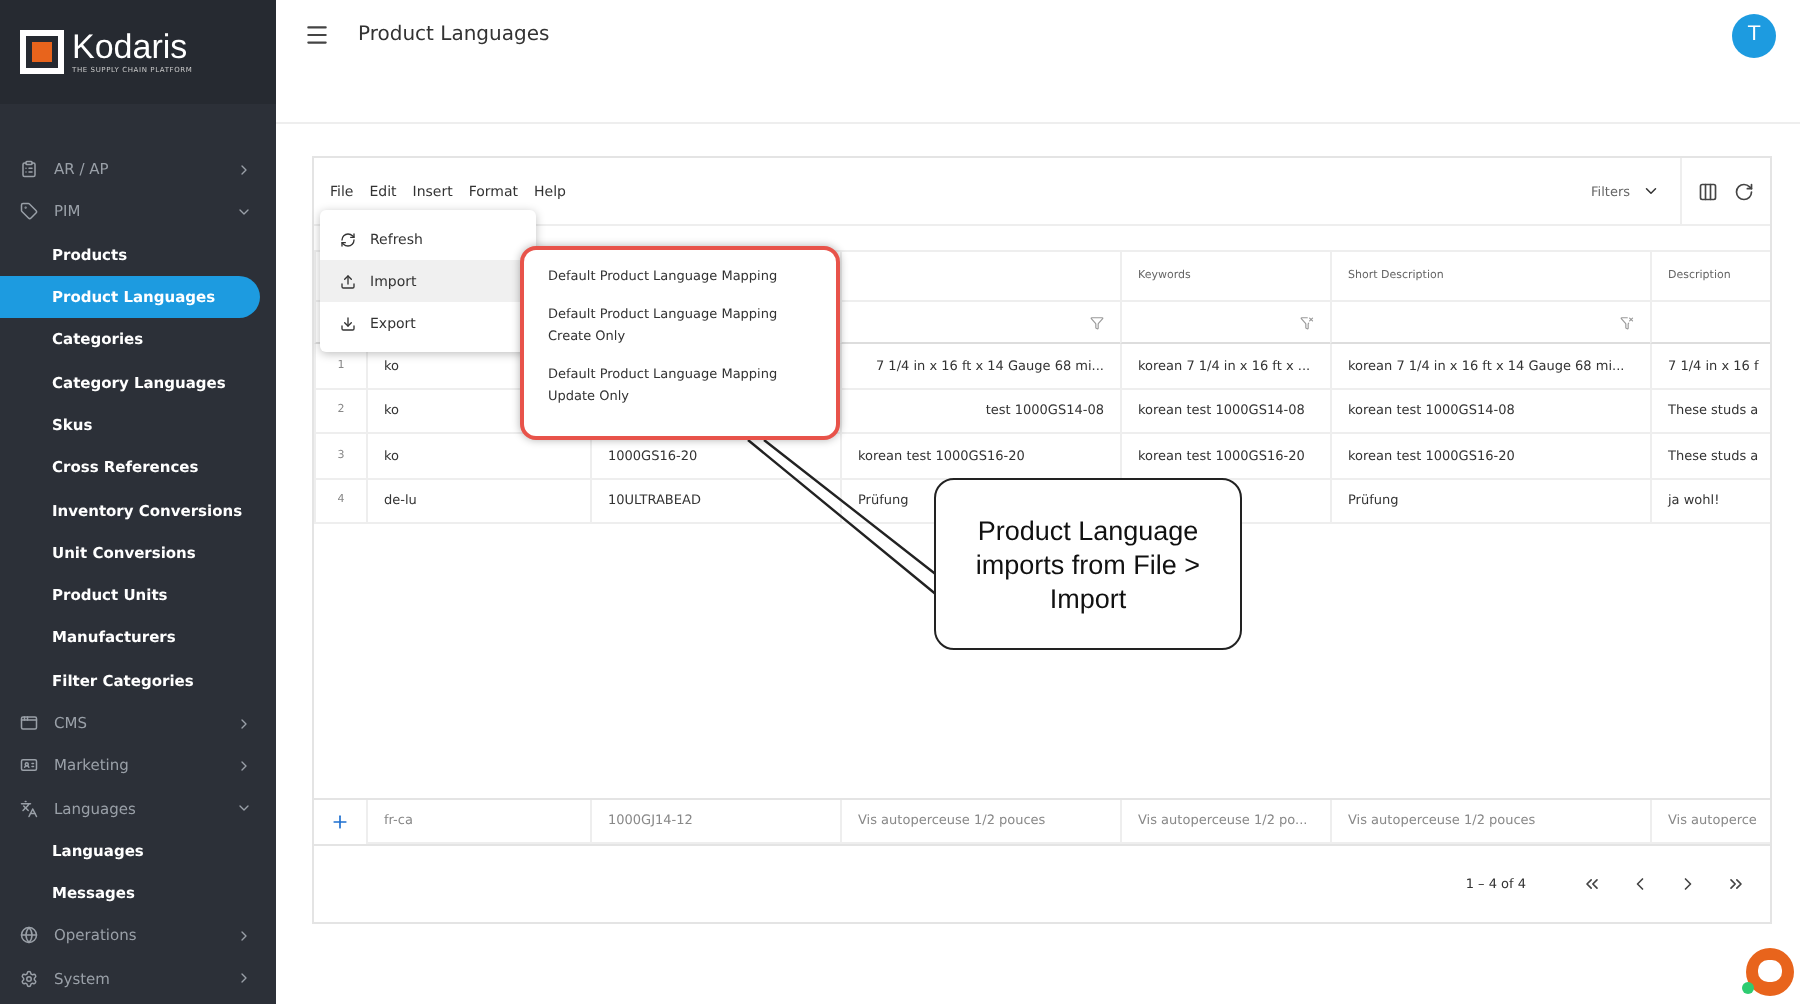 Image resolution: width=1800 pixels, height=1004 pixels. I want to click on callout-bubble: Product Language imports from File > Import, so click(1088, 564).